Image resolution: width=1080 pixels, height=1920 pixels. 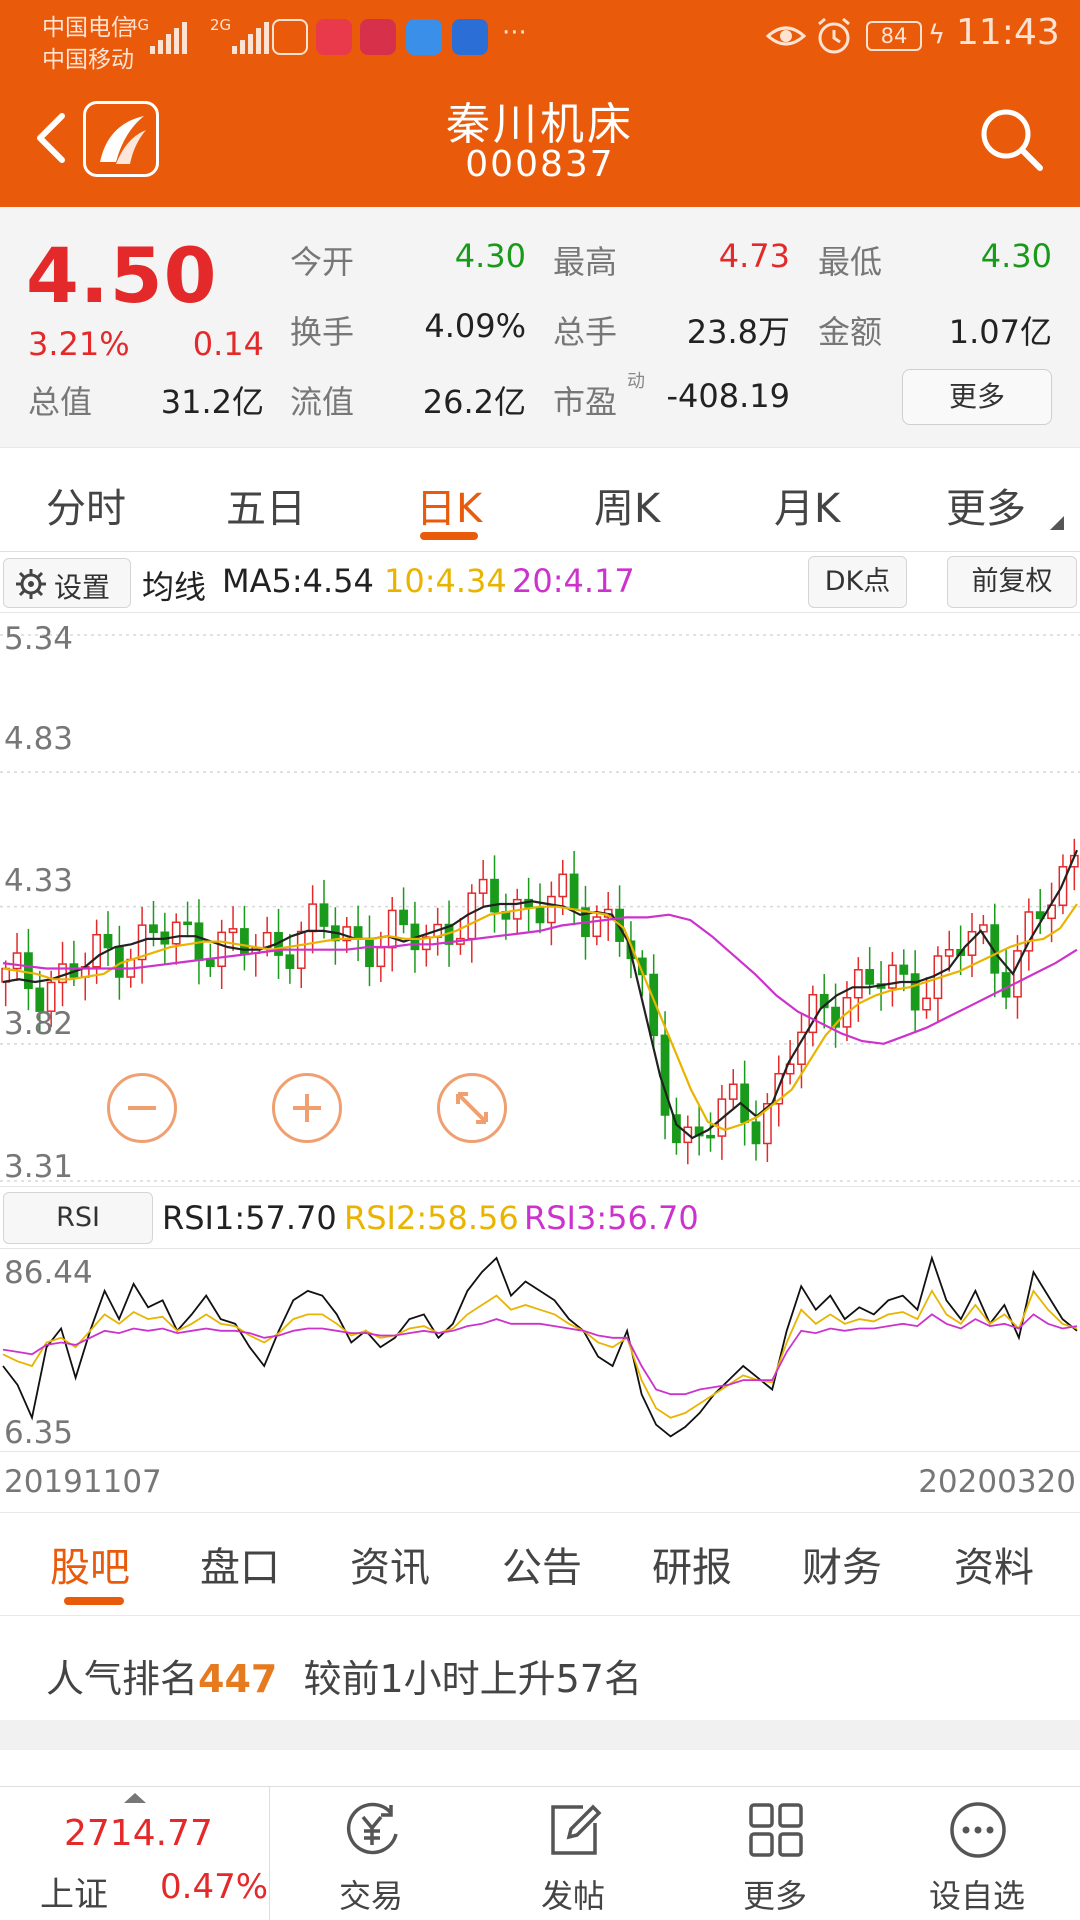 I want to click on ma10-value: 10:4.34, so click(x=445, y=581).